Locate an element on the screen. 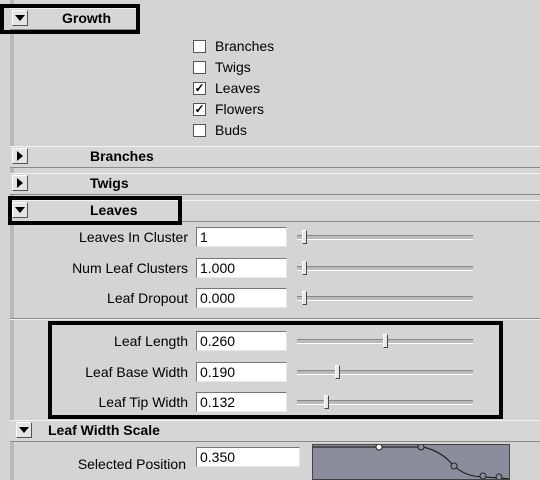  curve-svg is located at coordinates (411, 462).